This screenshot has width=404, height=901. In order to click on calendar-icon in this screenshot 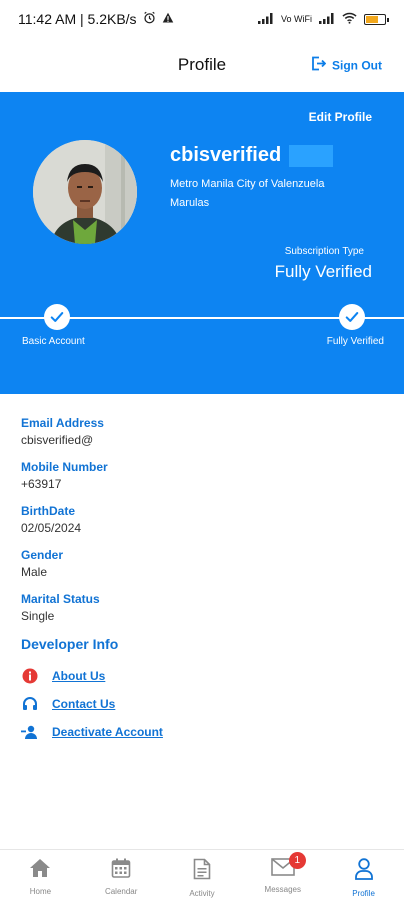, I will do `click(121, 870)`.